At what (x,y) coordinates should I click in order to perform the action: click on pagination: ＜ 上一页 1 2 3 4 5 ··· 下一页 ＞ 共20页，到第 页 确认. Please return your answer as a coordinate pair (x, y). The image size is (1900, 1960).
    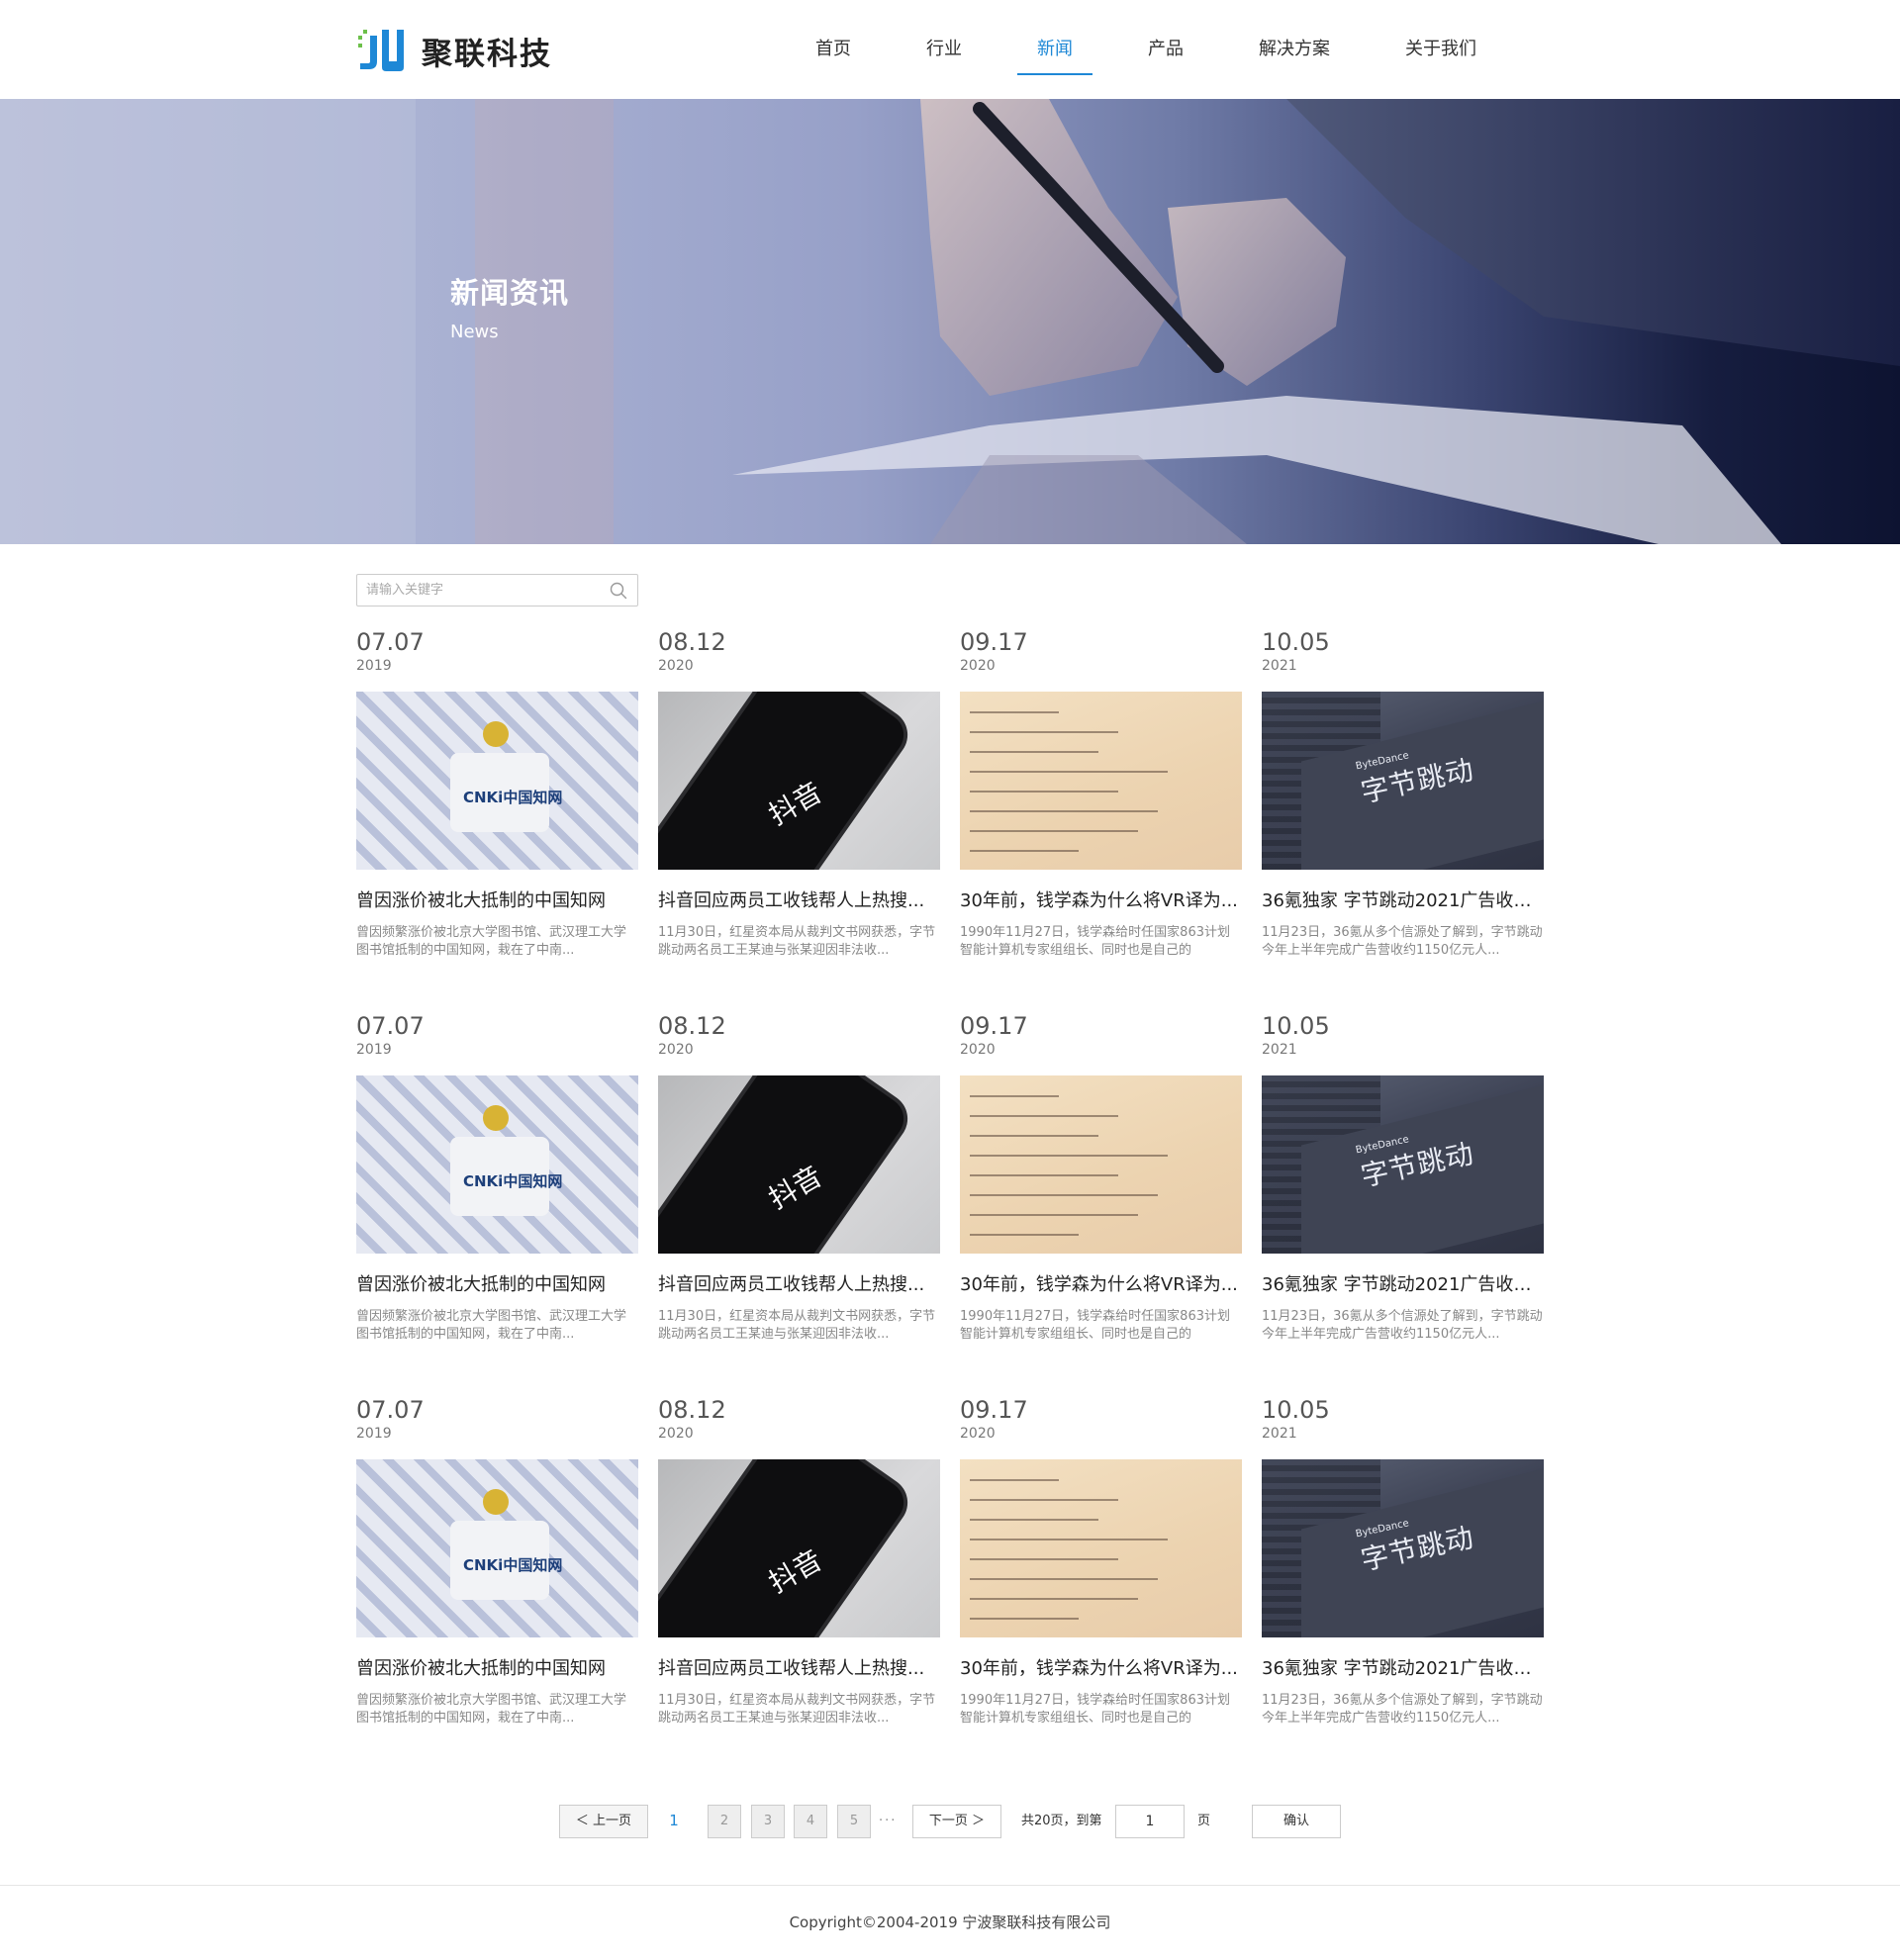
    Looking at the image, I should click on (950, 1821).